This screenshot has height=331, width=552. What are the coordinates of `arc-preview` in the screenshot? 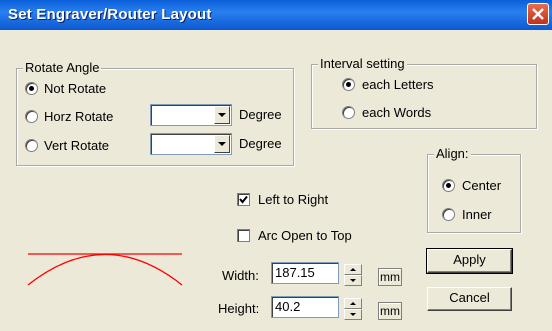 It's located at (105, 269).